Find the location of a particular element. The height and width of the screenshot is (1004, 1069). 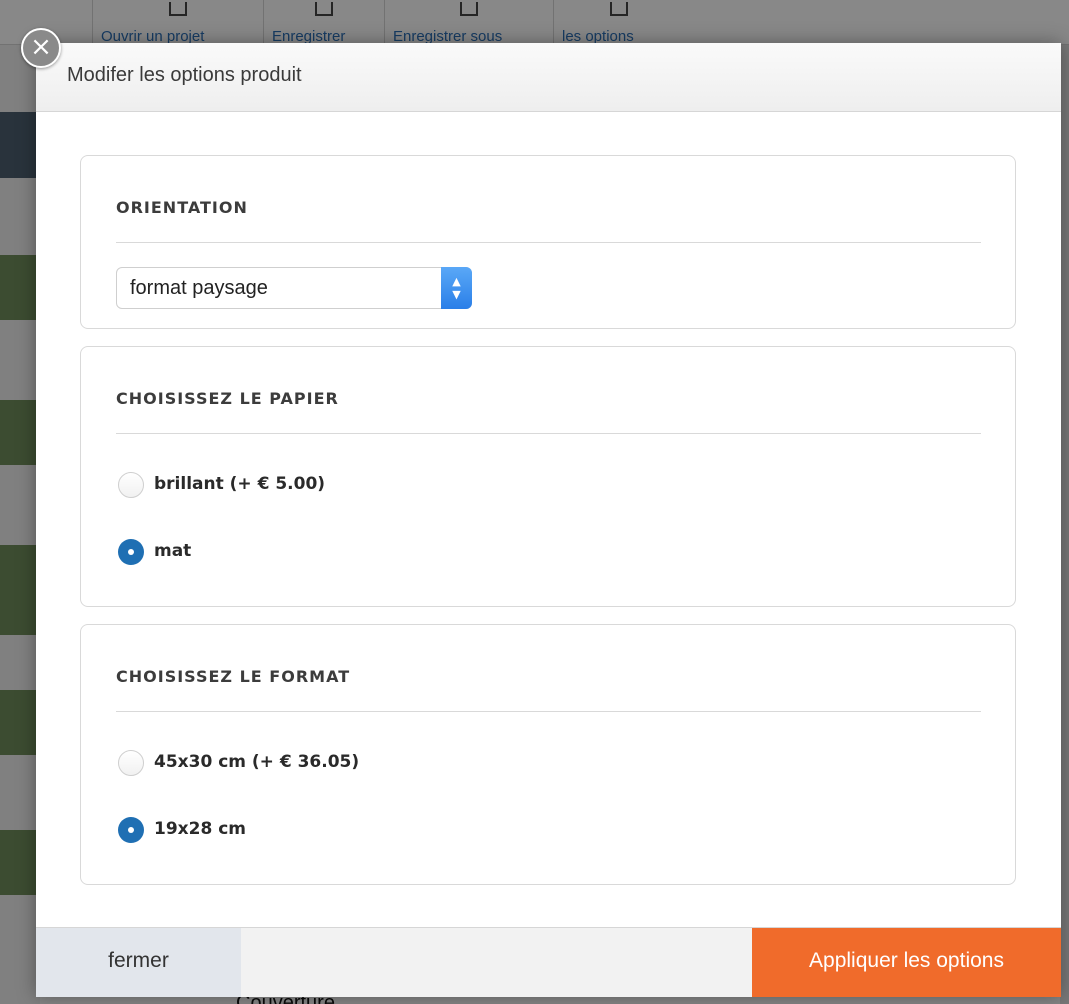

format-option-label: 45x30 cm (+ € 36.05) is located at coordinates (257, 762).